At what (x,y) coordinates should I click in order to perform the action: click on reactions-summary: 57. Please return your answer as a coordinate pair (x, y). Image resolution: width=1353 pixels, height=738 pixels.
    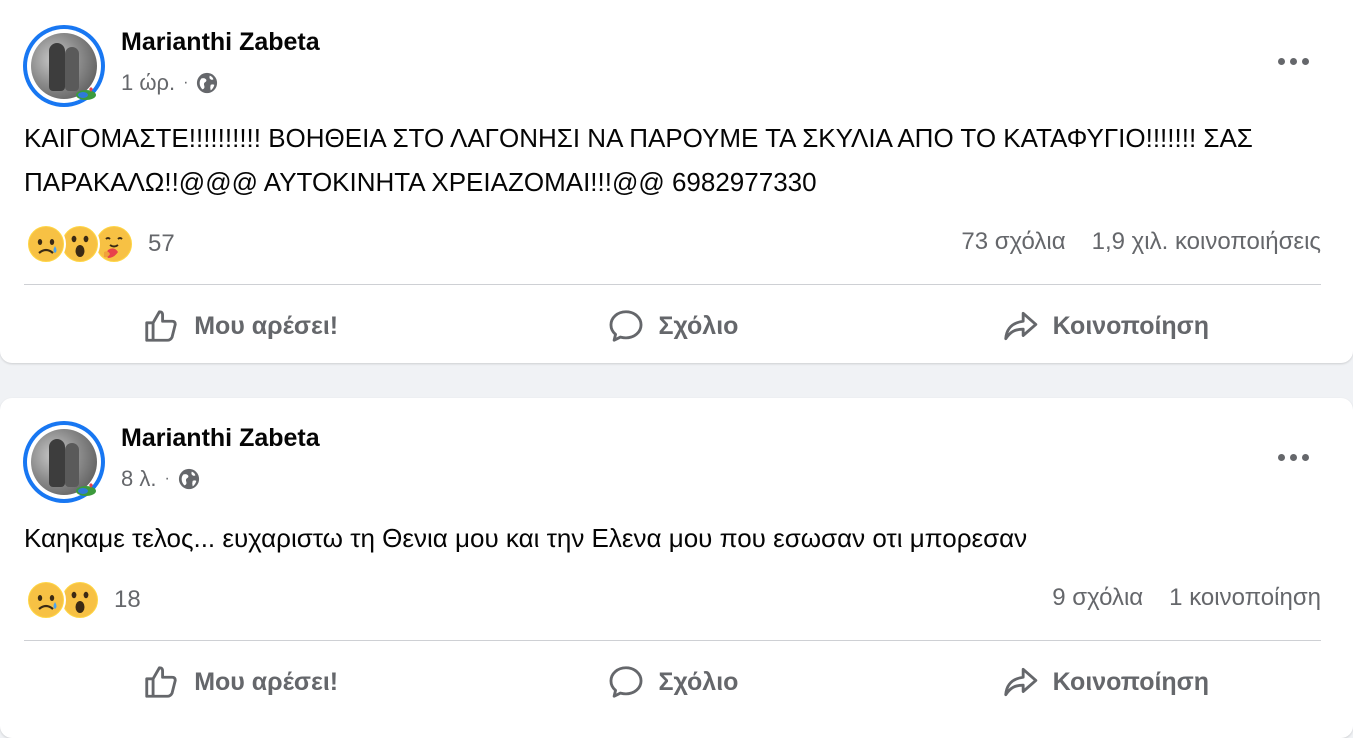
    Looking at the image, I should click on (100, 244).